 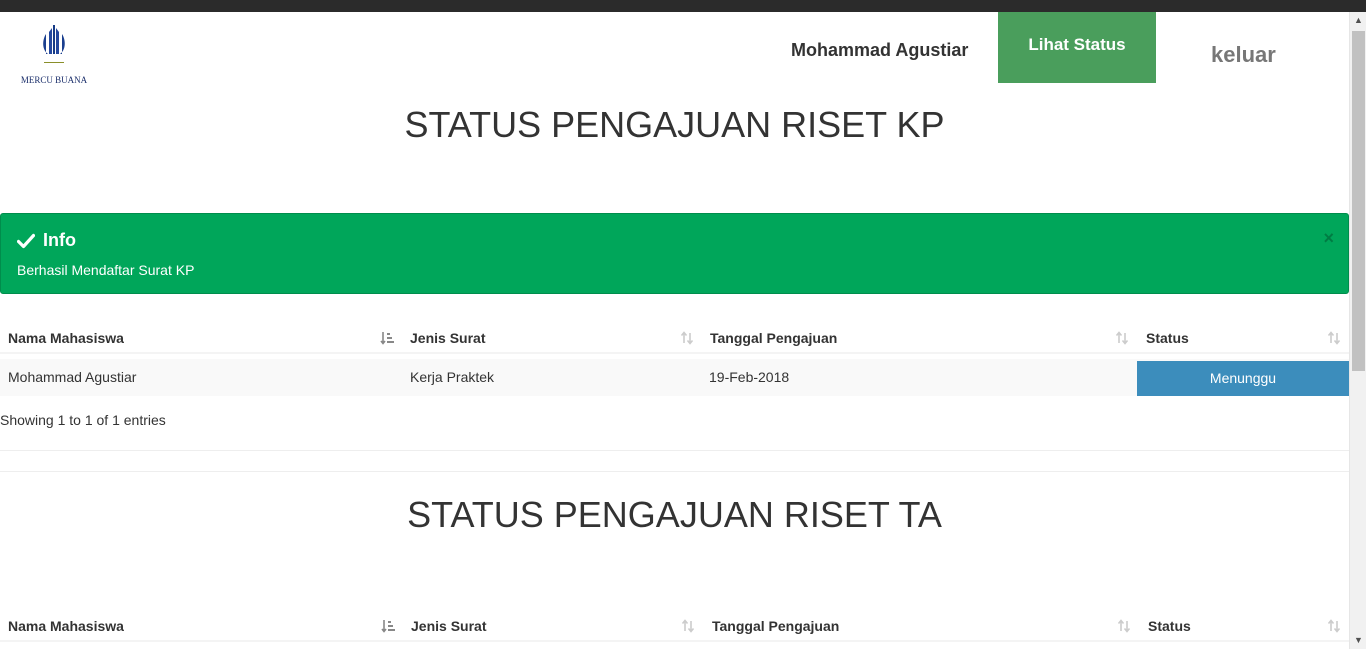 What do you see at coordinates (1243, 55) in the screenshot?
I see `nav-logout-link: keluar` at bounding box center [1243, 55].